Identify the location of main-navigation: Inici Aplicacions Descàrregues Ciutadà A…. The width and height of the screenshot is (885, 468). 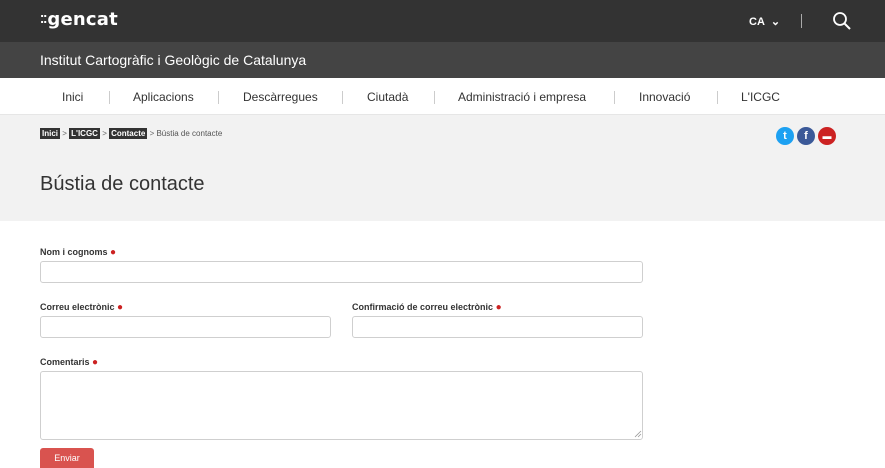
(442, 97).